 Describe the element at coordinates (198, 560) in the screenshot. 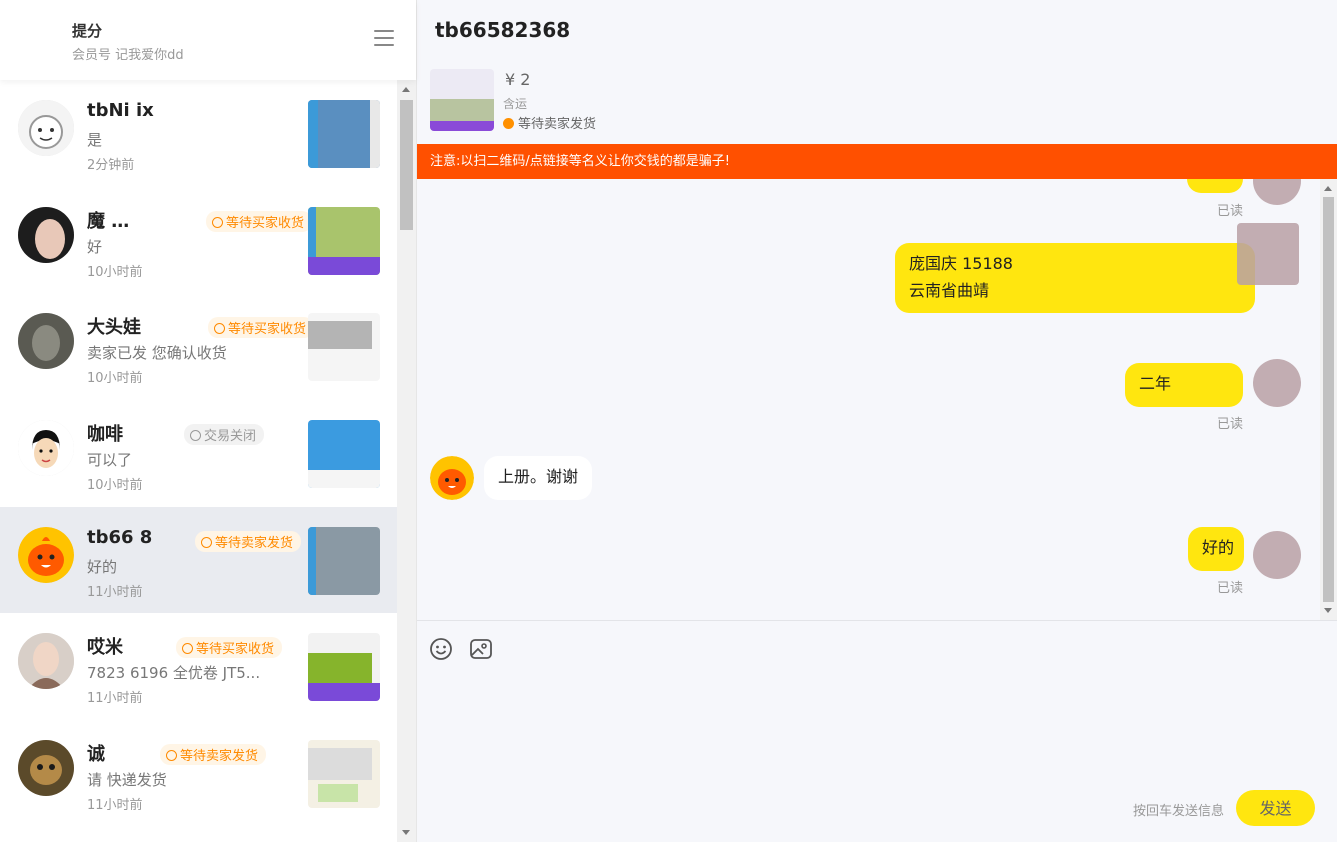

I see `conversation-item-active: tb66 8 等待卖家发货 好的 11小时前` at that location.